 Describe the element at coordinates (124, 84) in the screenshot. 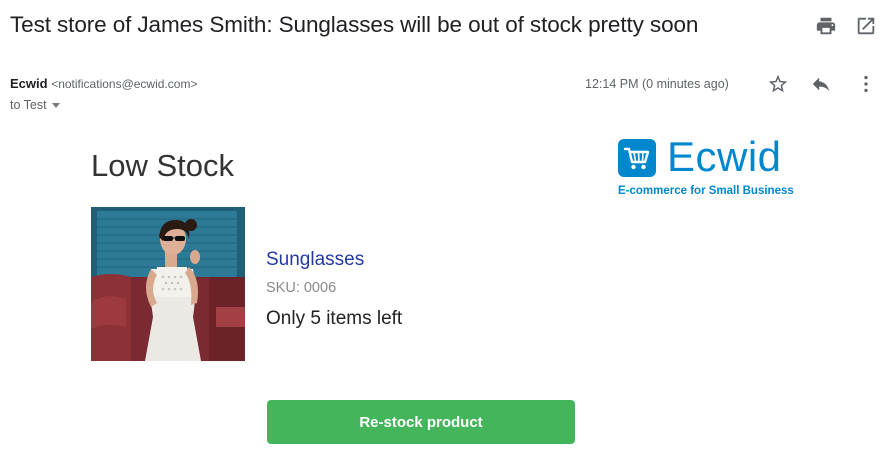

I see `sender-email: <notifications@ecwid.com>` at that location.